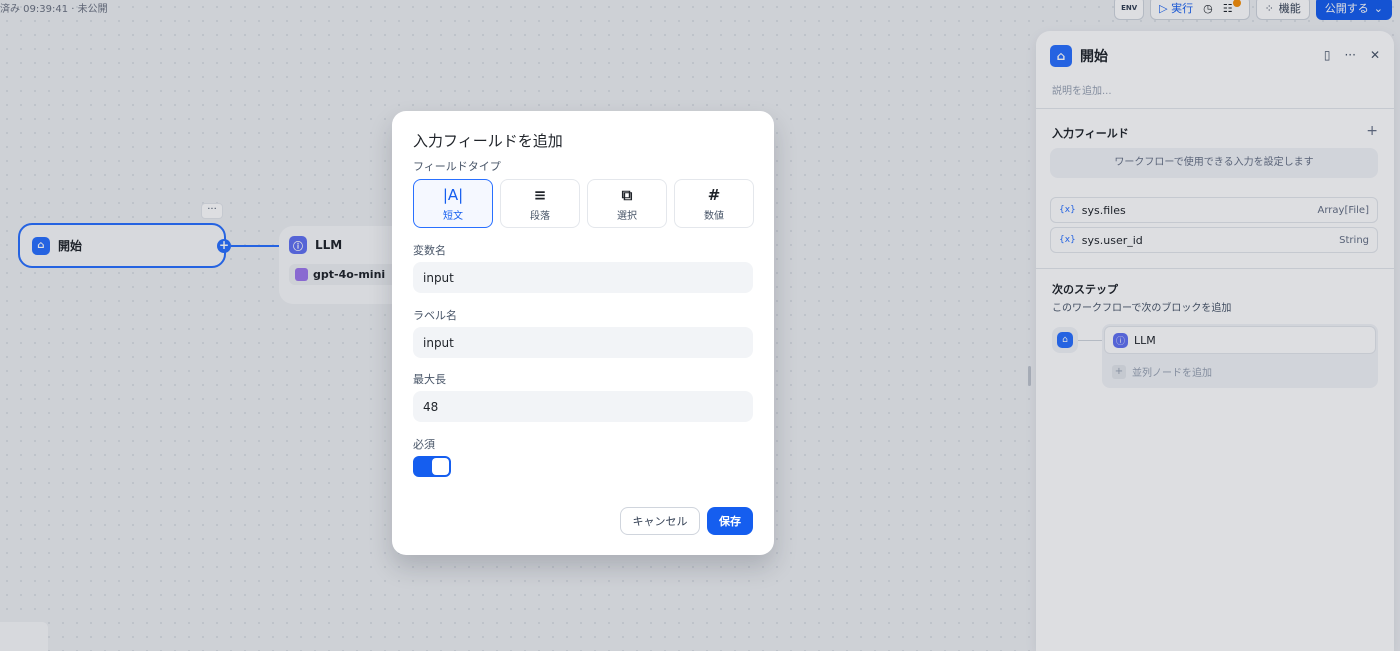 This screenshot has height=651, width=1400. I want to click on label-name-input, so click(583, 342).